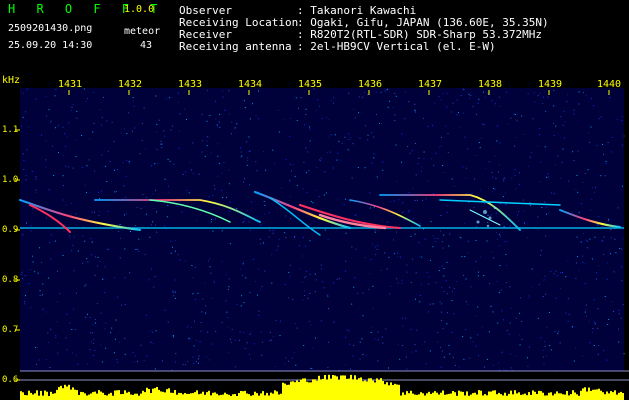  What do you see at coordinates (17, 255) in the screenshot?
I see `y-tick-marks` at bounding box center [17, 255].